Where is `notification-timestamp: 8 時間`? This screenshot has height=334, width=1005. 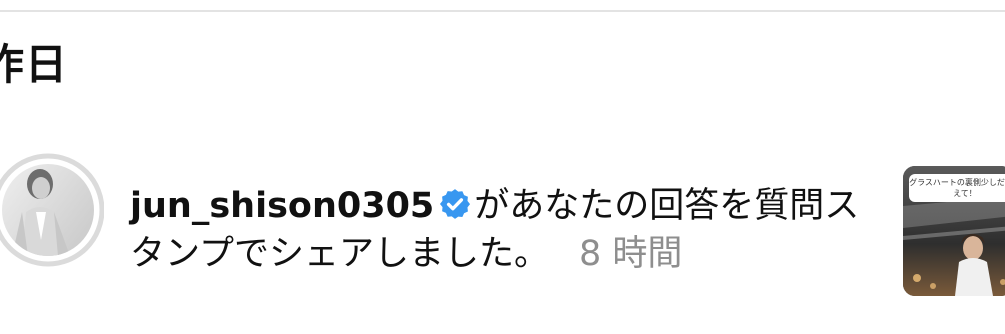 notification-timestamp: 8 時間 is located at coordinates (630, 254).